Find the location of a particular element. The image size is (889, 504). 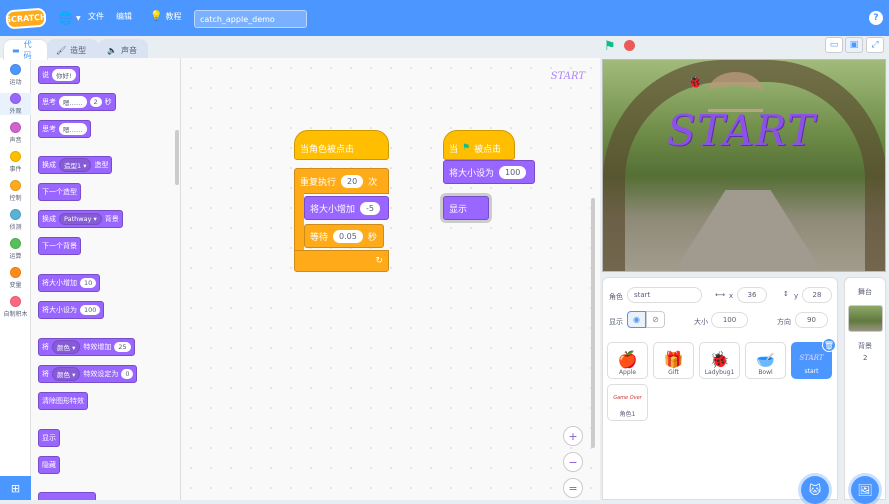

hide-block: 隐藏 is located at coordinates (49, 465).